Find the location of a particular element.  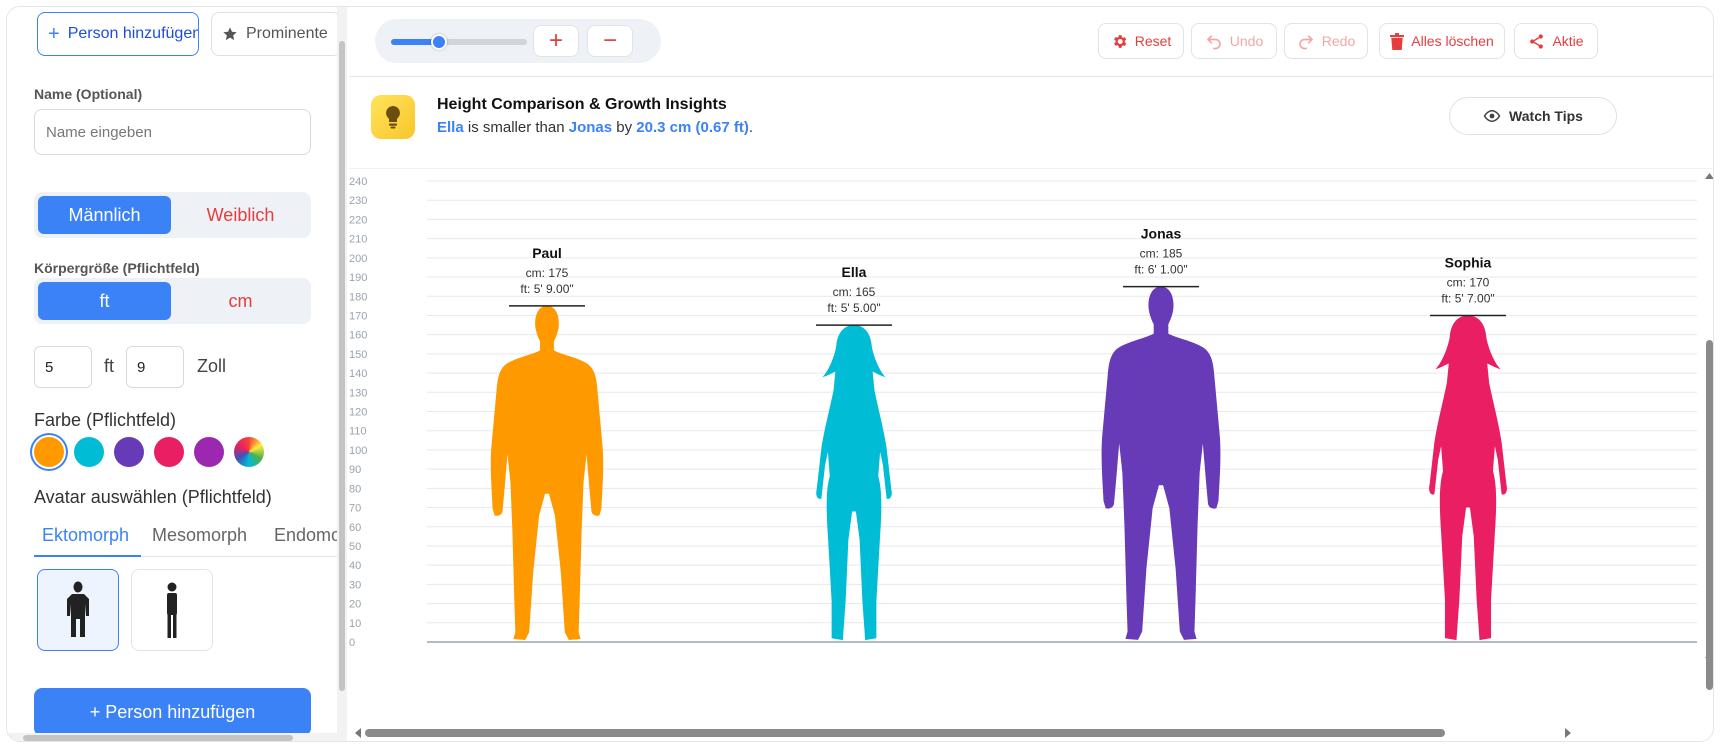

undo-button: Undo is located at coordinates (1234, 41).